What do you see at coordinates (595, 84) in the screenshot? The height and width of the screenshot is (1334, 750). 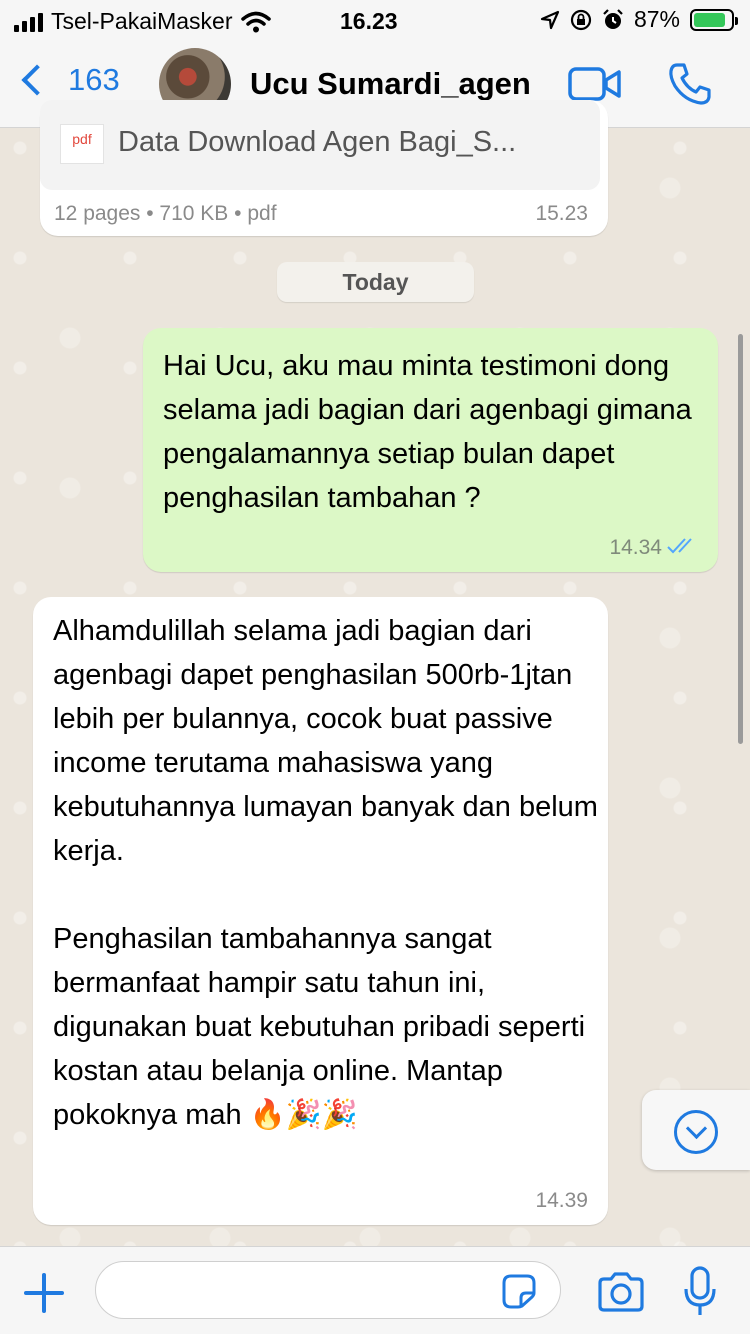 I see `video-call-icon` at bounding box center [595, 84].